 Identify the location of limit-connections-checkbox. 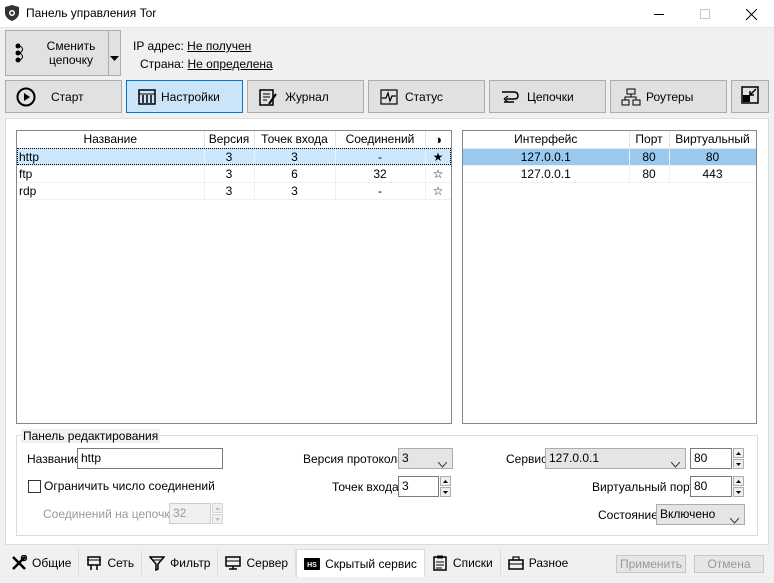
(34, 486).